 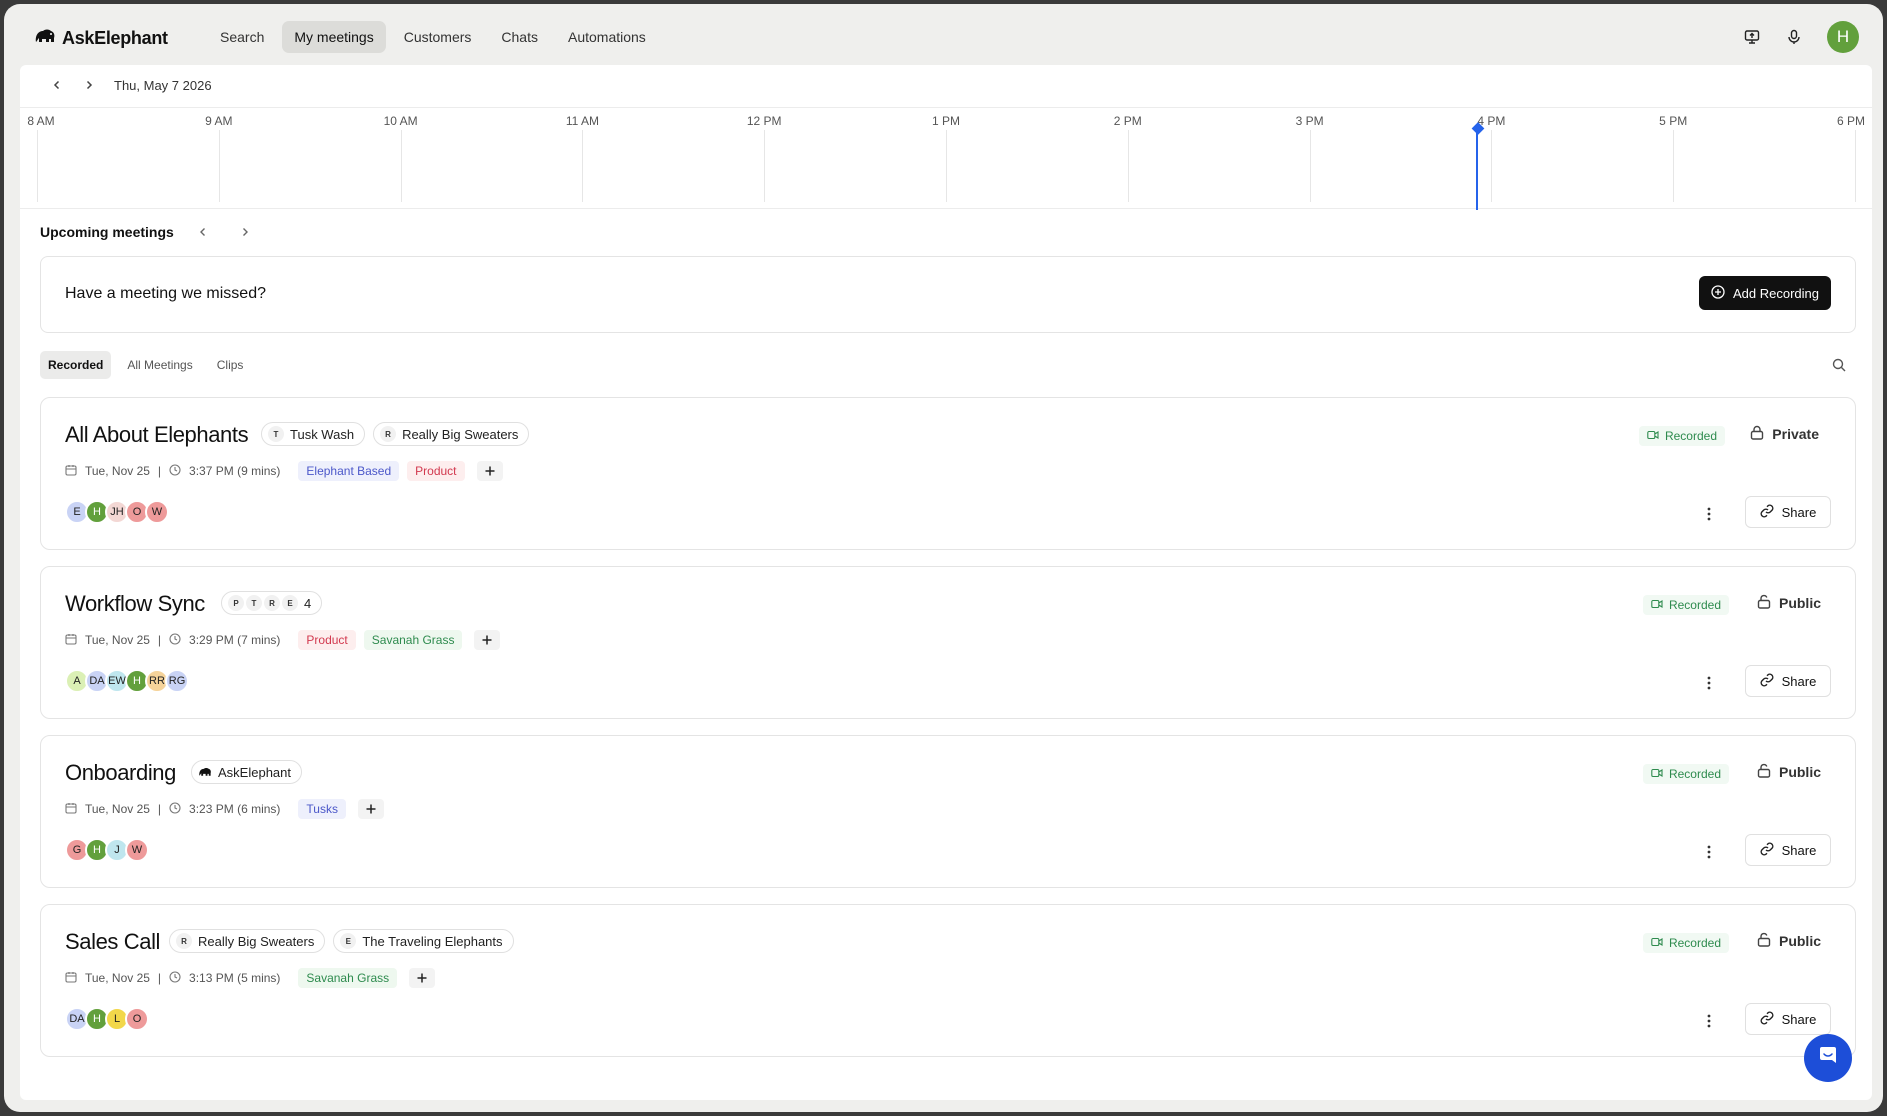 I want to click on app-logo: AskElephant, so click(x=101, y=38).